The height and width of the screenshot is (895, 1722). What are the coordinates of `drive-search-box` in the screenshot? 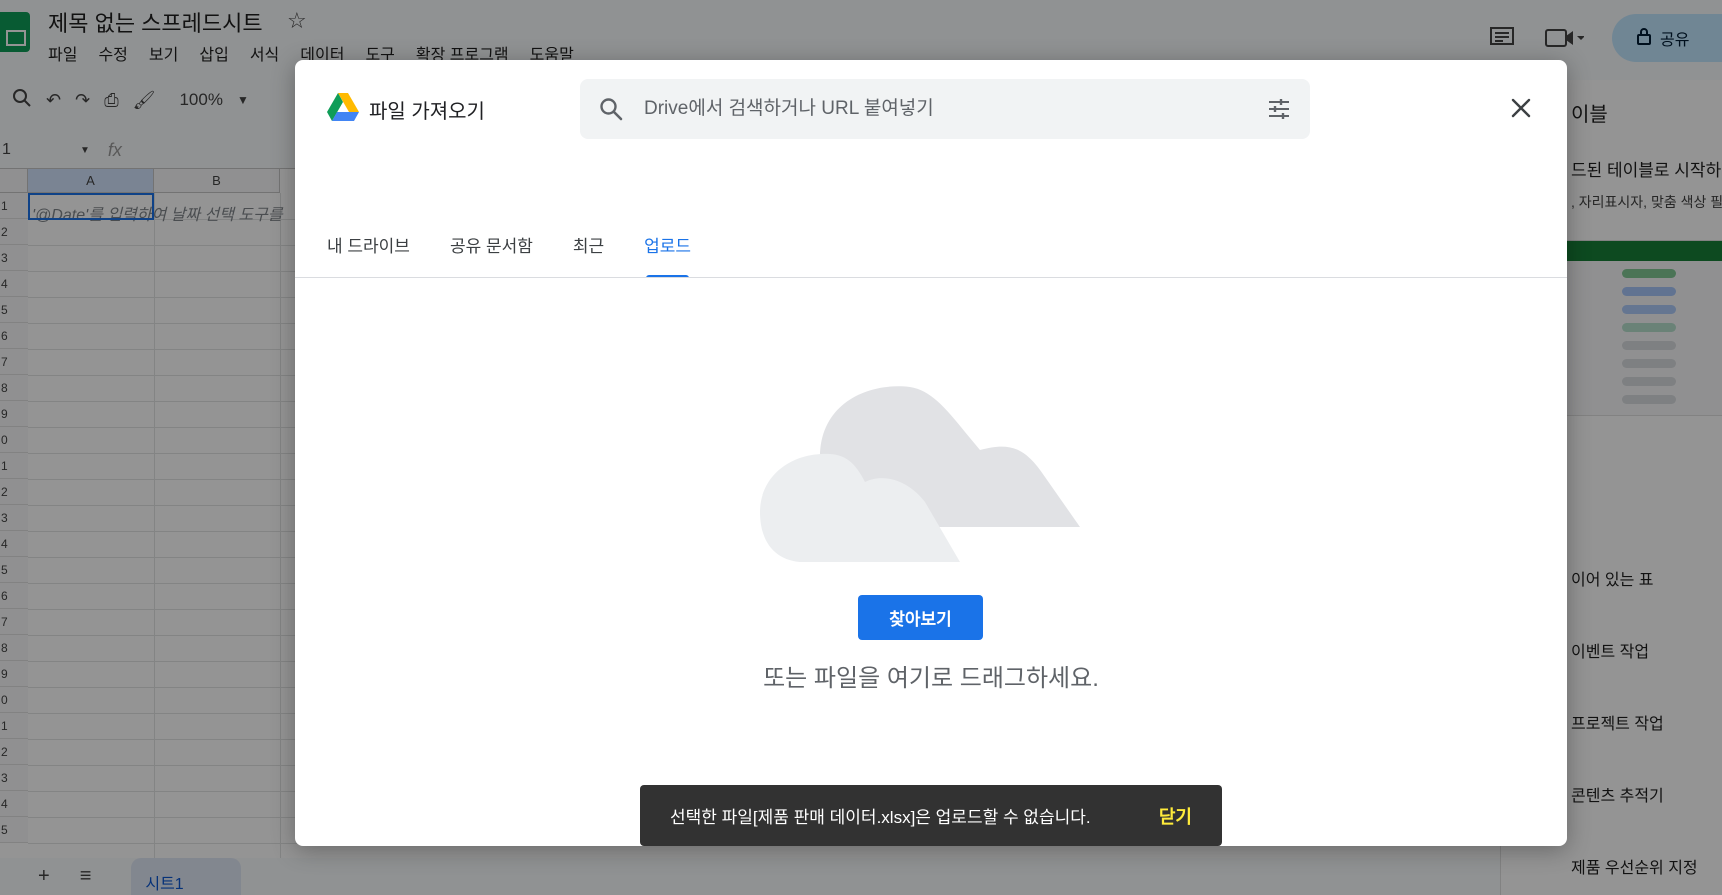 It's located at (945, 109).